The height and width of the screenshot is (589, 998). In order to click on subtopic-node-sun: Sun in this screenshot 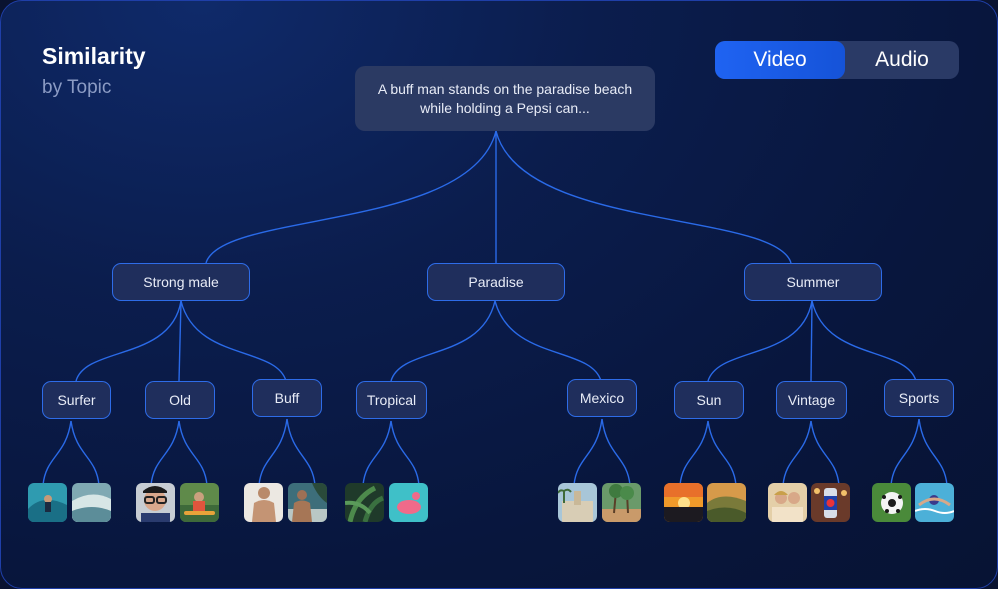, I will do `click(709, 400)`.